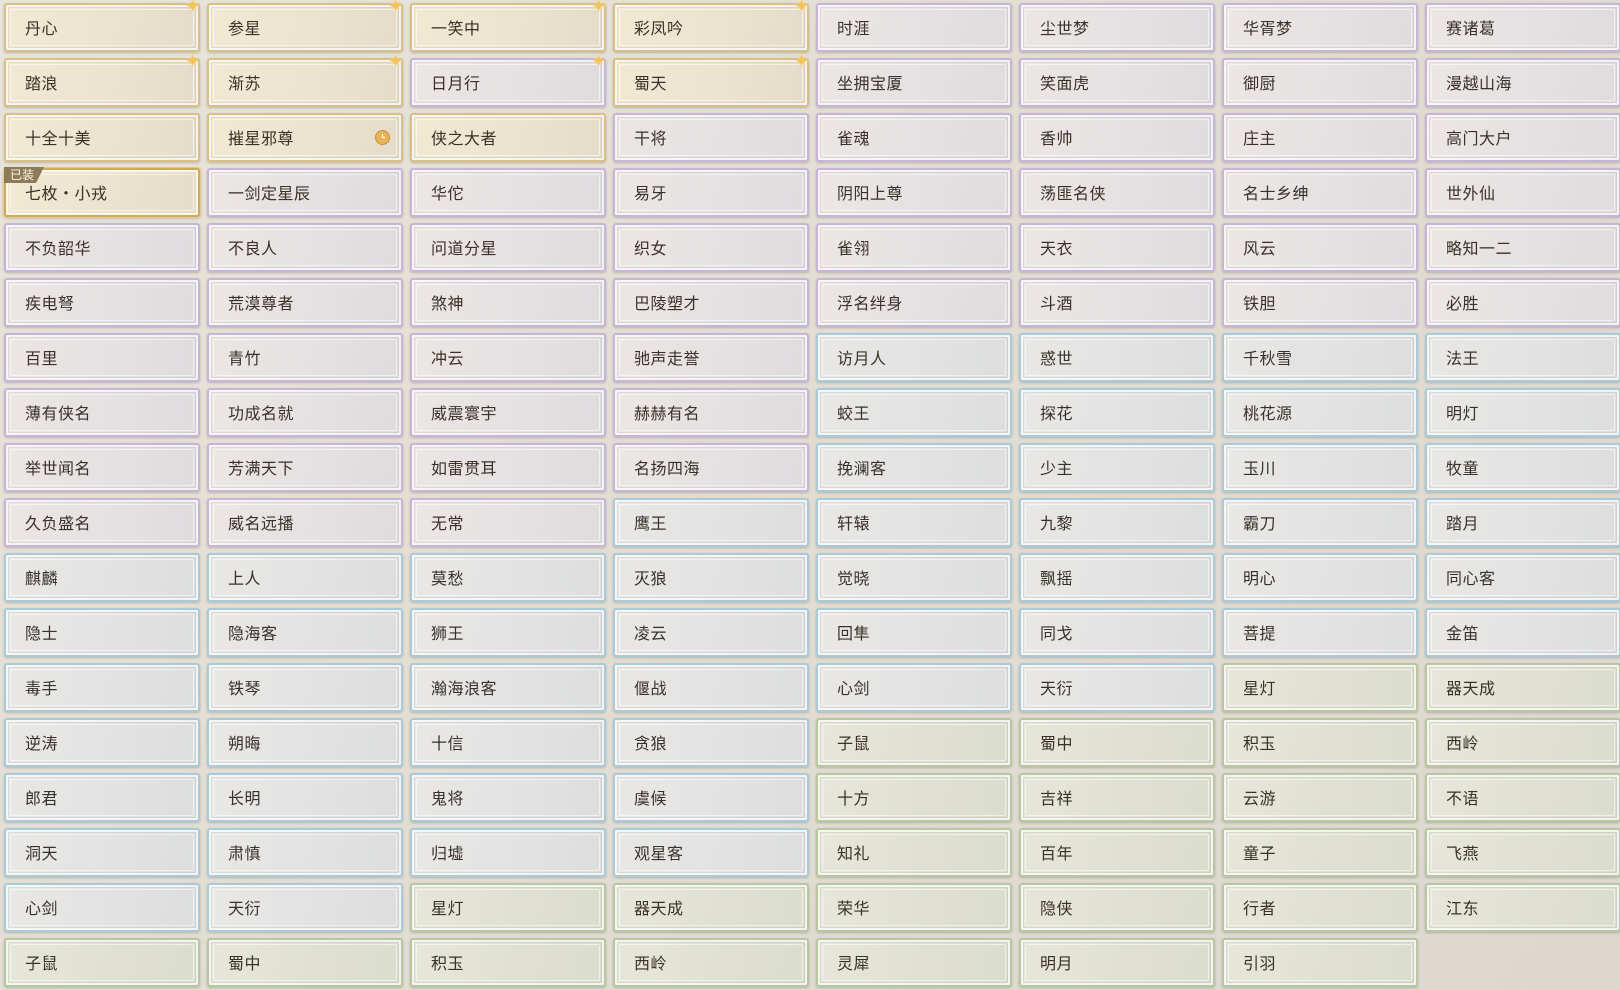 Image resolution: width=1620 pixels, height=990 pixels. I want to click on title-tile: 偃战, so click(711, 687).